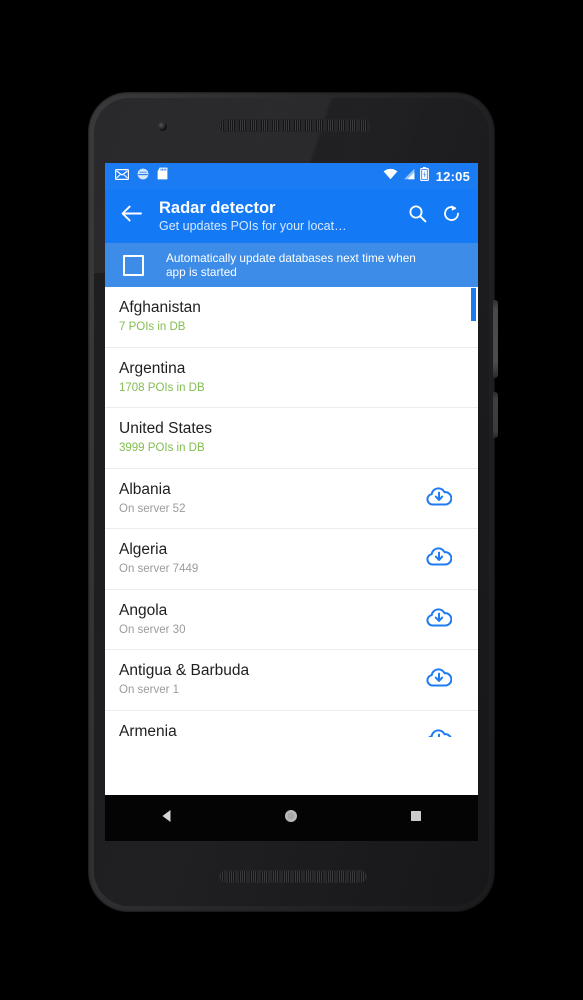 The width and height of the screenshot is (583, 1000). I want to click on cellular-signal-icon, so click(409, 176).